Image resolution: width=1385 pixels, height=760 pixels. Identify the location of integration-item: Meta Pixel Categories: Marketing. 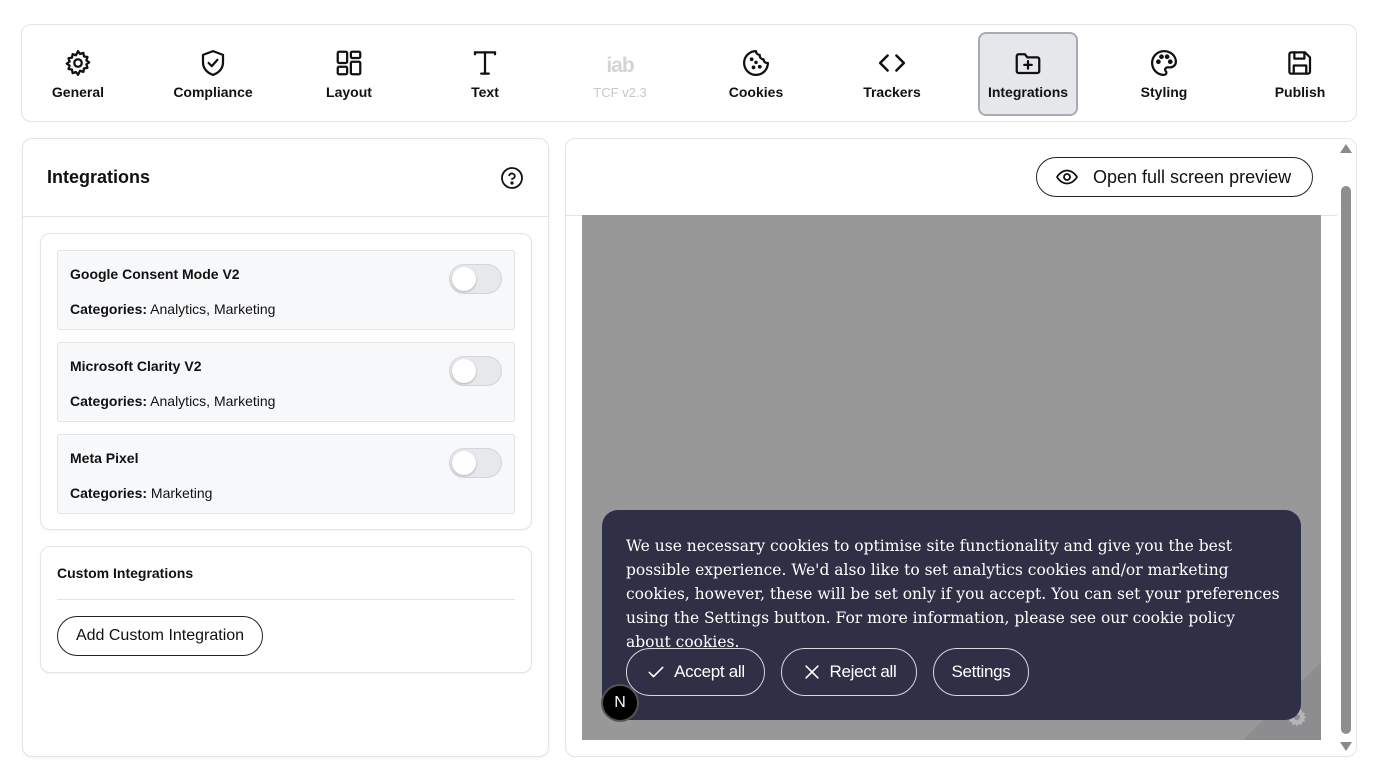
(286, 474).